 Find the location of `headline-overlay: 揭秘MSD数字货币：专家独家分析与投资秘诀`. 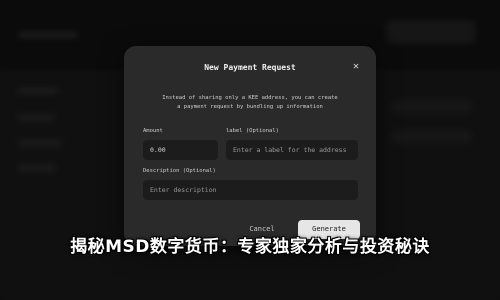

headline-overlay: 揭秘MSD数字货币：专家独家分析与投资秘诀 is located at coordinates (250, 247).